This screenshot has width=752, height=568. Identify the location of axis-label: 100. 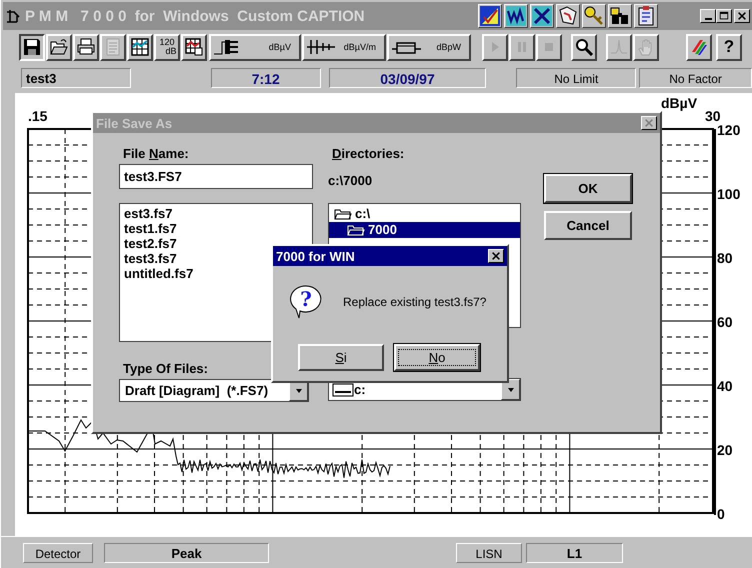
(728, 194).